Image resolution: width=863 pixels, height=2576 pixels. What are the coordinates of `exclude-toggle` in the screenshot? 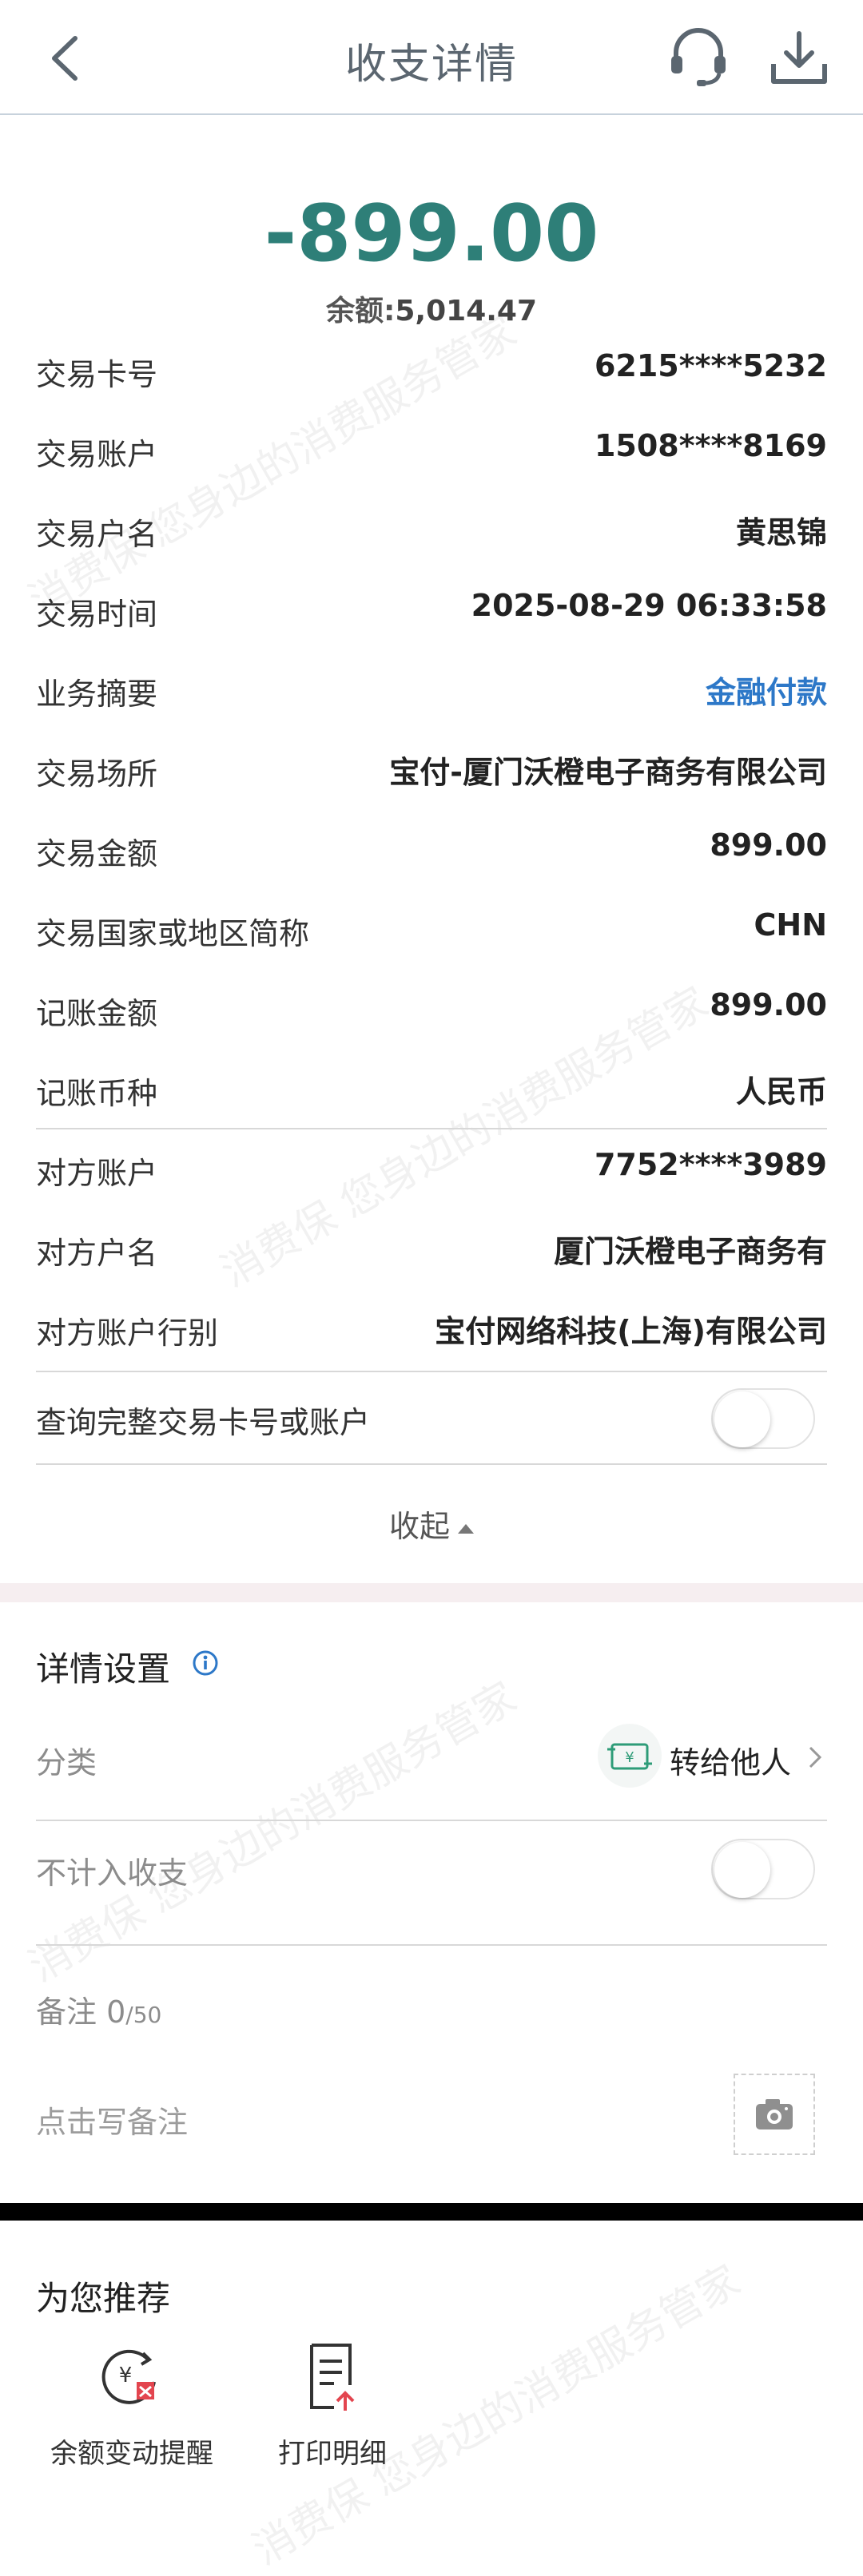 It's located at (763, 1869).